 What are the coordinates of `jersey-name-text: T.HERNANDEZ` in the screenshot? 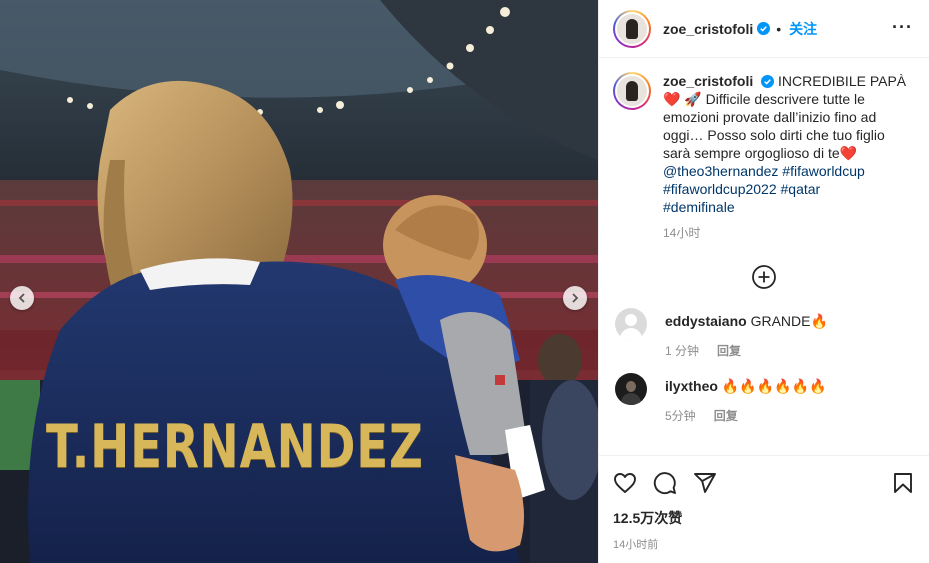 It's located at (235, 447).